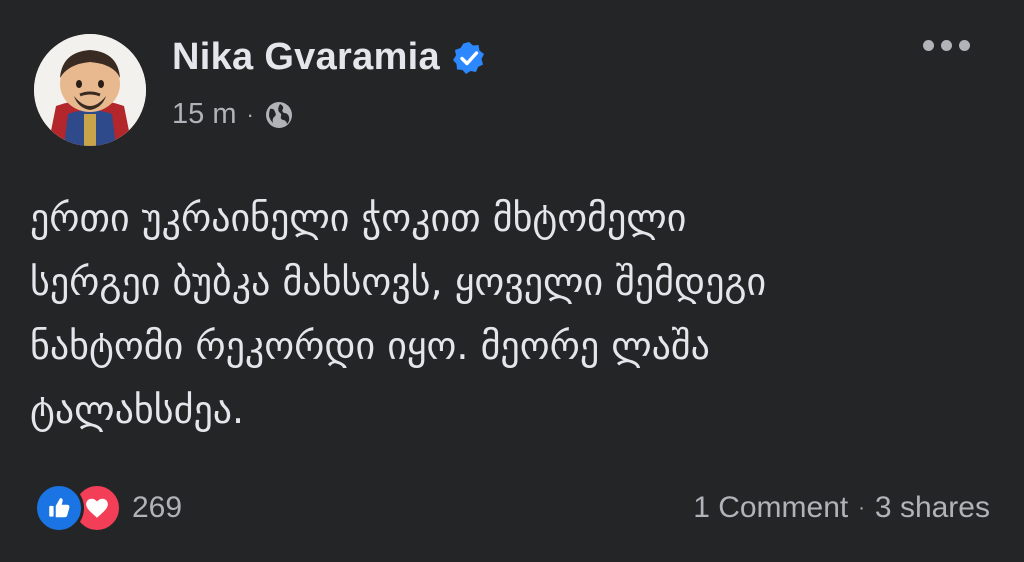 This screenshot has width=1024, height=562. Describe the element at coordinates (306, 57) in the screenshot. I see `author-name: Nika Gvaramia` at that location.